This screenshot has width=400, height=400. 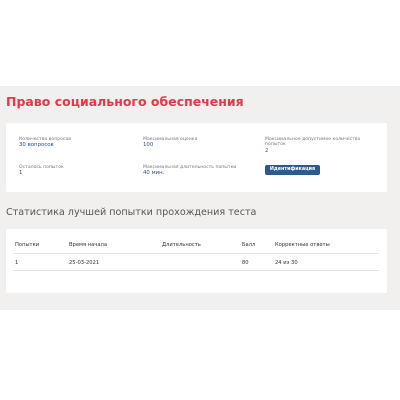 I want to click on column-header-score: Балл, so click(x=249, y=245).